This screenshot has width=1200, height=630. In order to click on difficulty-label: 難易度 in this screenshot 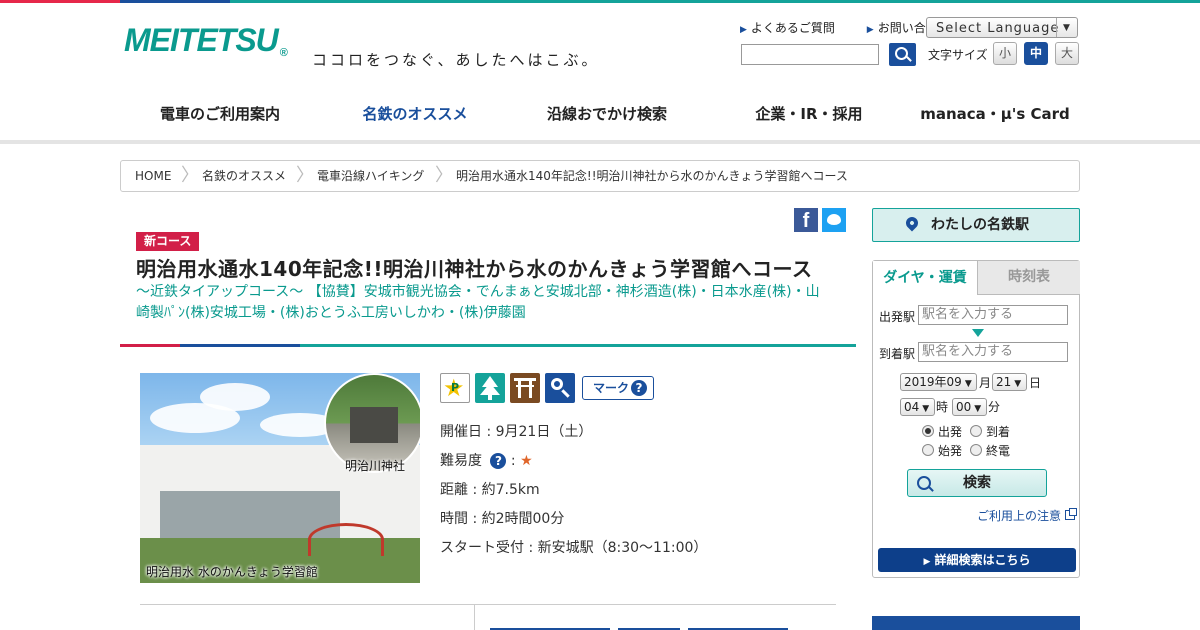, I will do `click(461, 461)`.